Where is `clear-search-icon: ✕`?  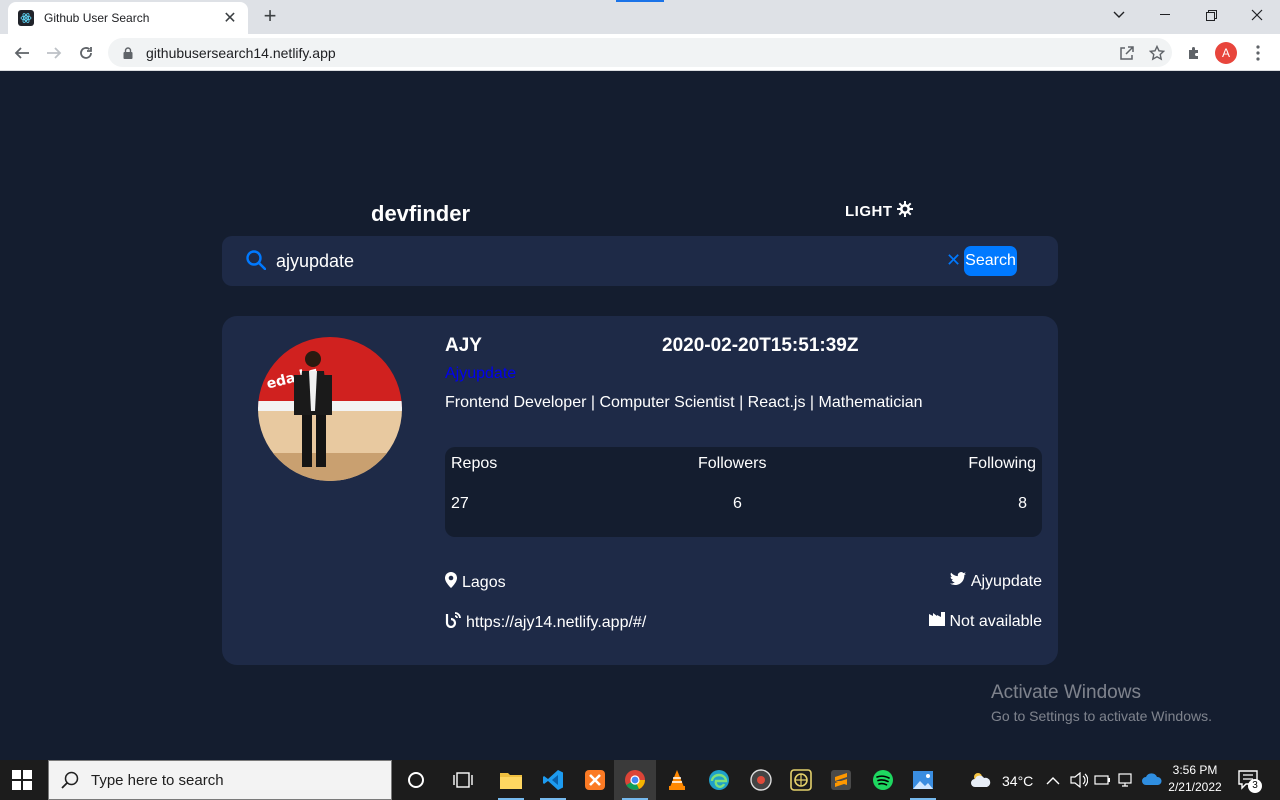
clear-search-icon: ✕ is located at coordinates (953, 260).